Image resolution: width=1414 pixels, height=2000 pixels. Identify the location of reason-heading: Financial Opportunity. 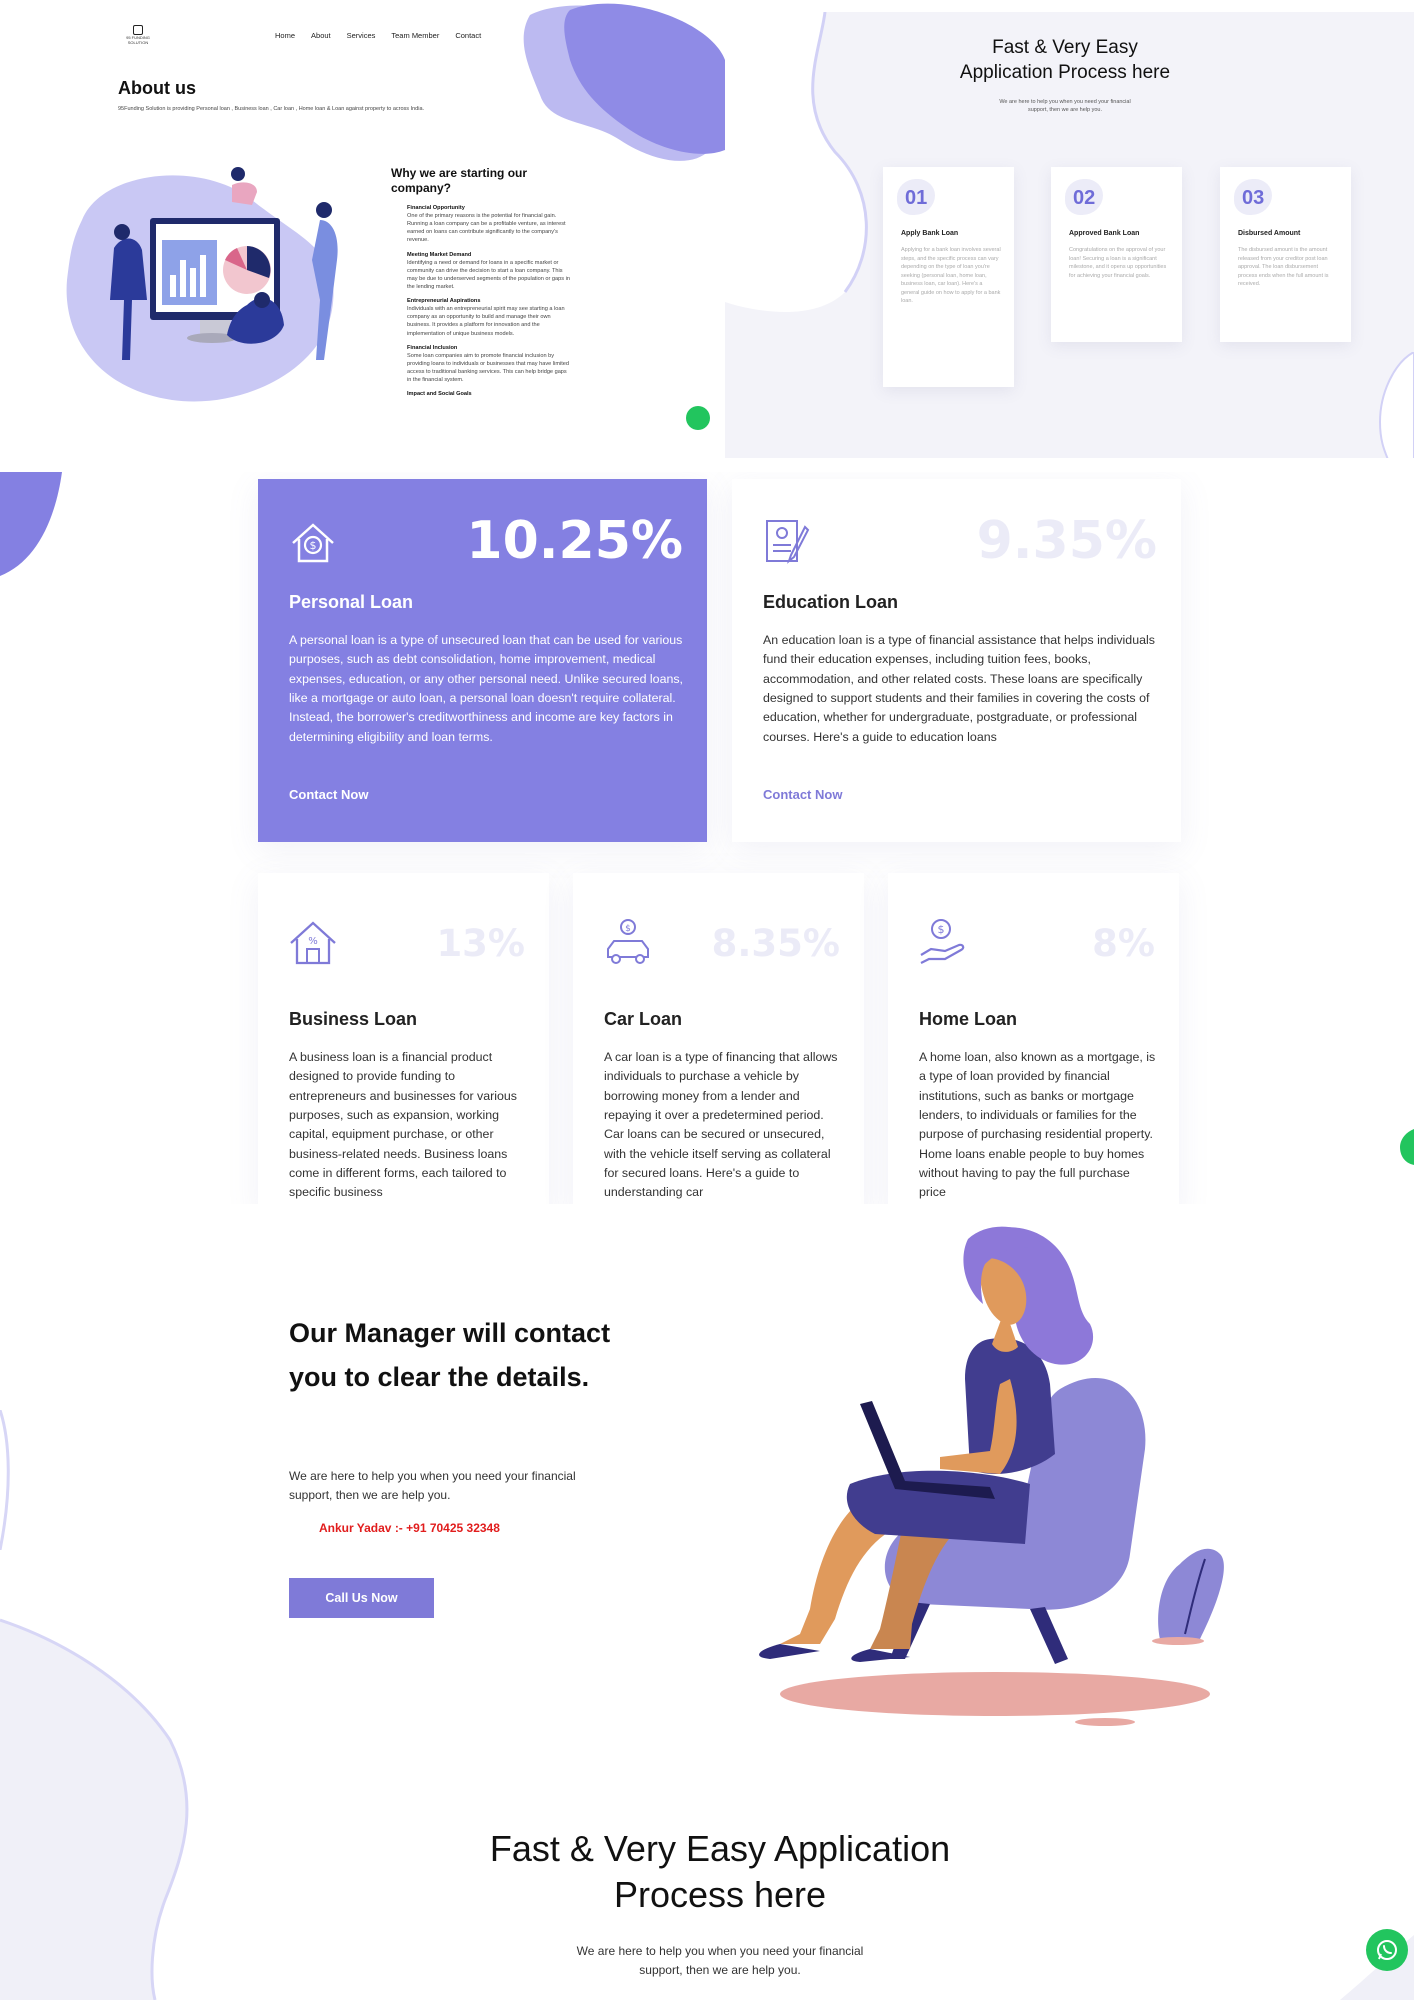
(436, 208).